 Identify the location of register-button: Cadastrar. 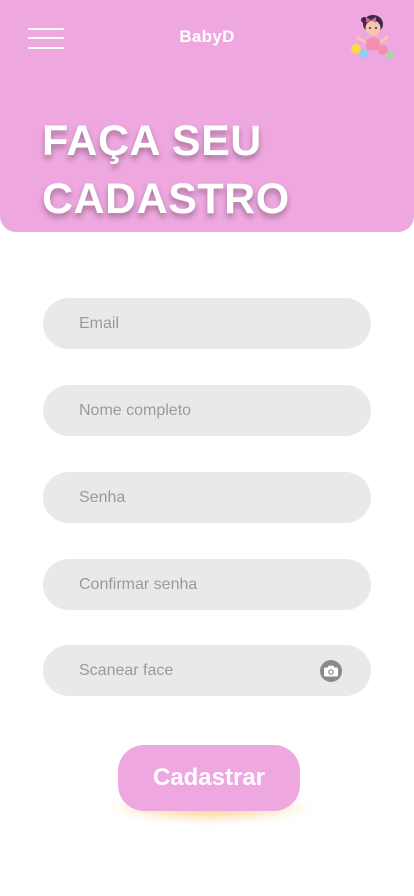
(209, 778).